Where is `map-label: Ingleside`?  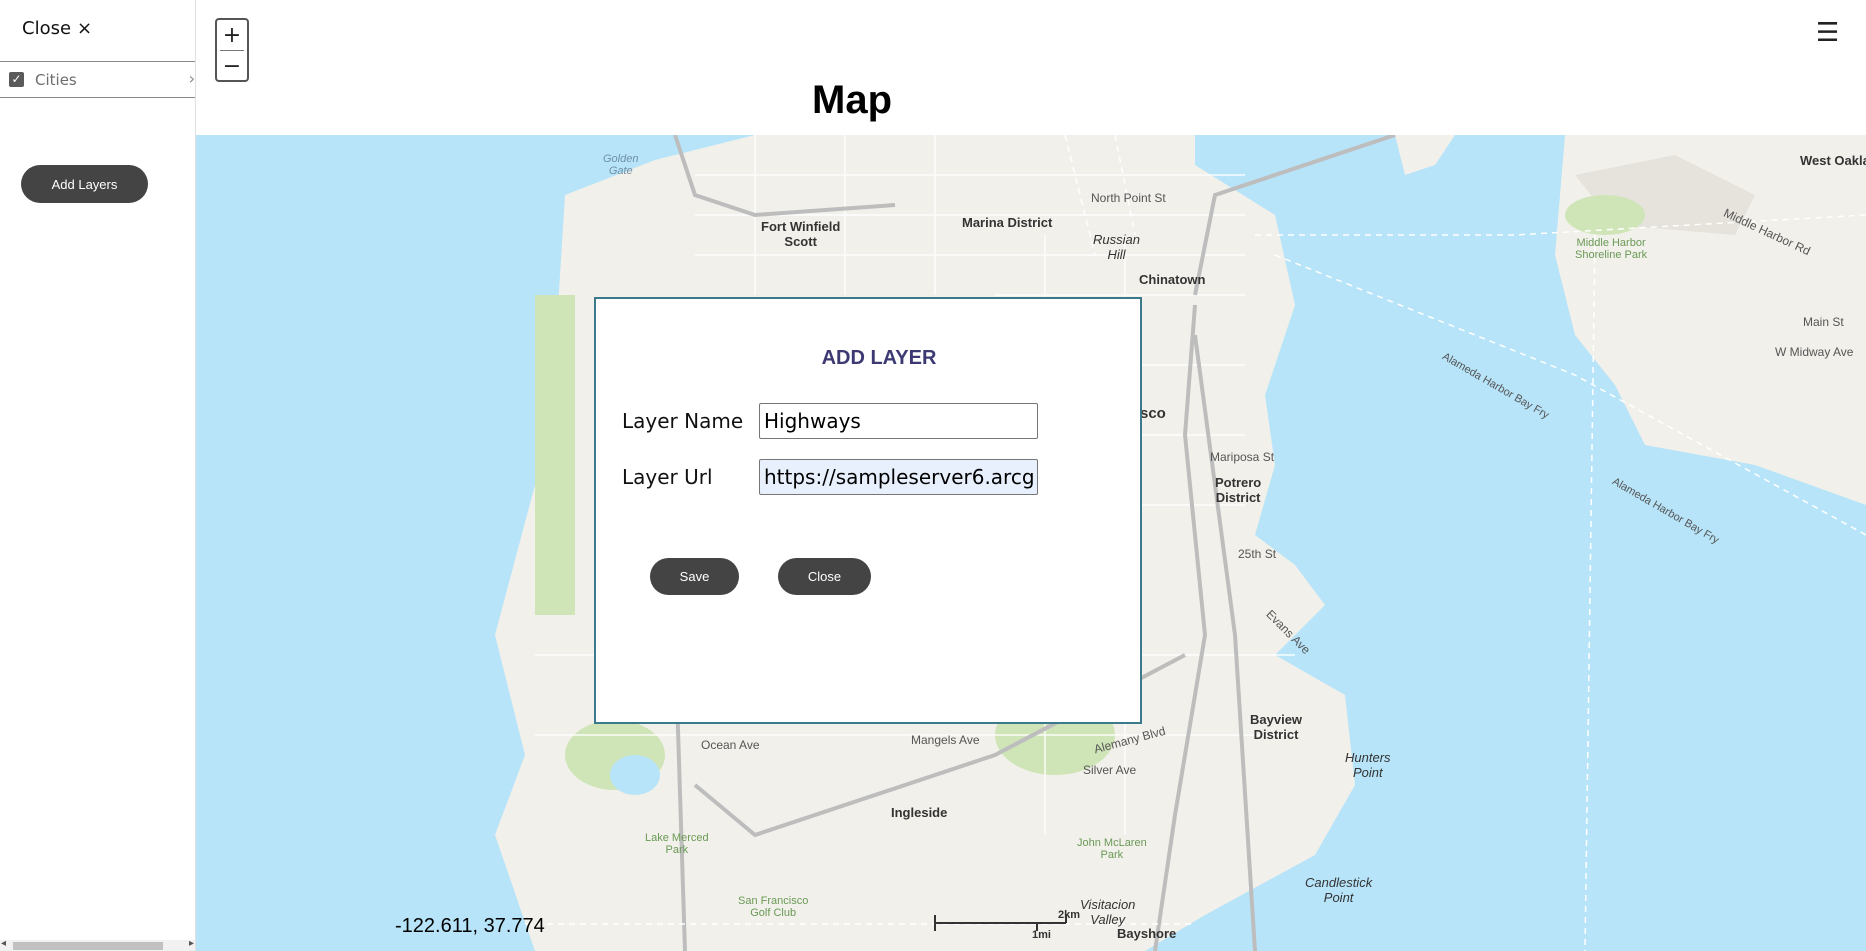
map-label: Ingleside is located at coordinates (919, 812).